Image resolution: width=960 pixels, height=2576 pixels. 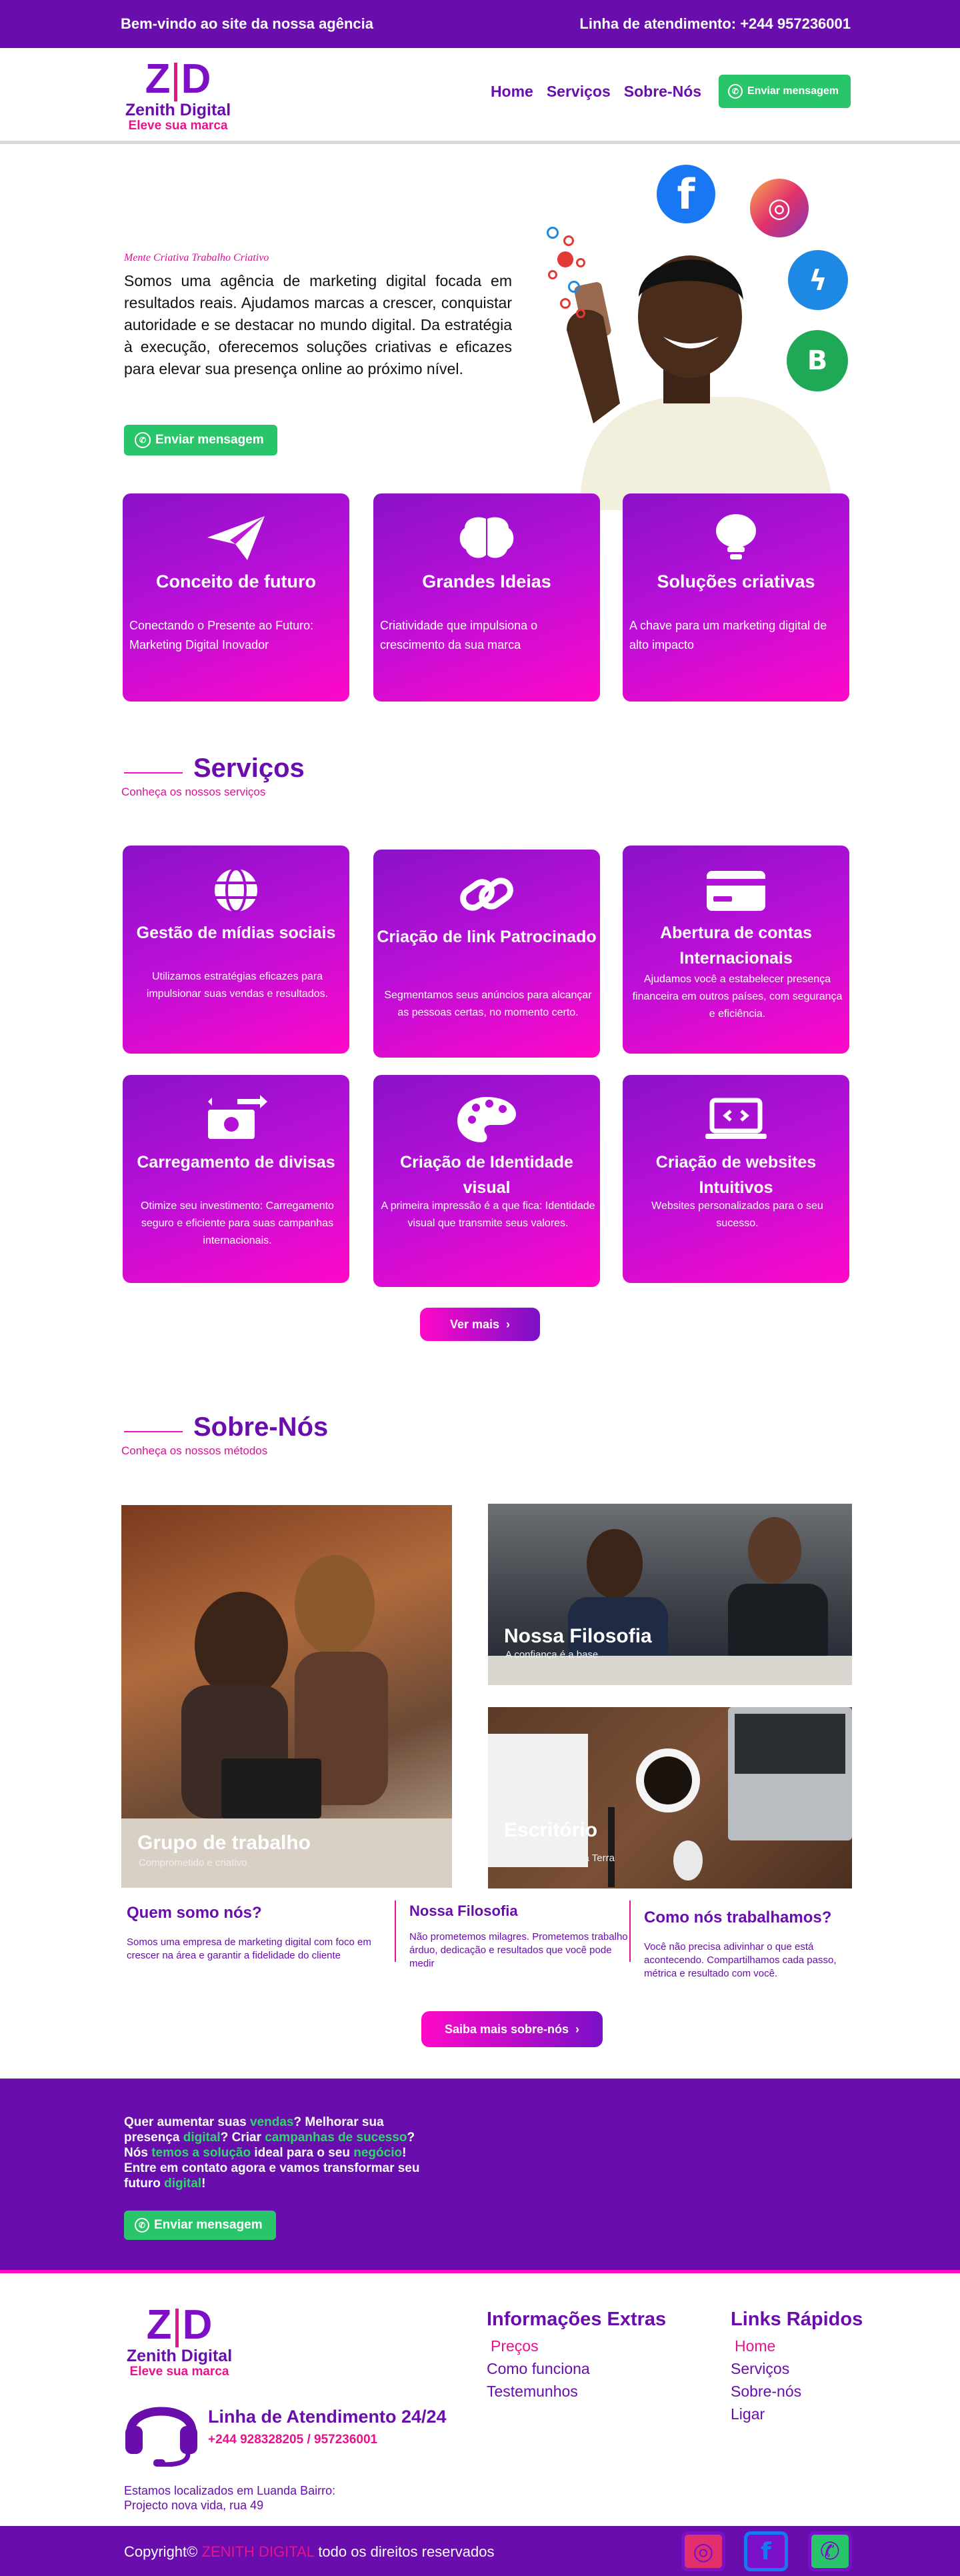 What do you see at coordinates (817, 360) in the screenshot?
I see `whatsapp-business-icon: B` at bounding box center [817, 360].